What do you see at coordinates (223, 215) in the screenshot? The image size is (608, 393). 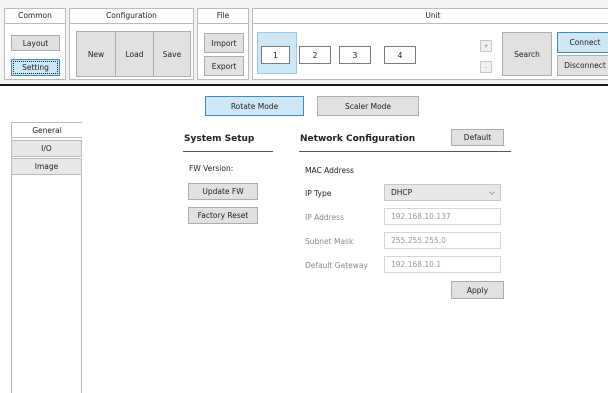 I see `factory-reset-button: Factory Reset` at bounding box center [223, 215].